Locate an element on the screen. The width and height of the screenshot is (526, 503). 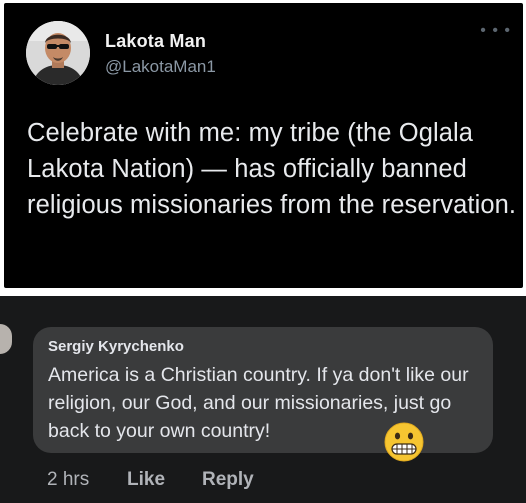
comment-author: Sergiy Kyrychenko is located at coordinates (116, 346).